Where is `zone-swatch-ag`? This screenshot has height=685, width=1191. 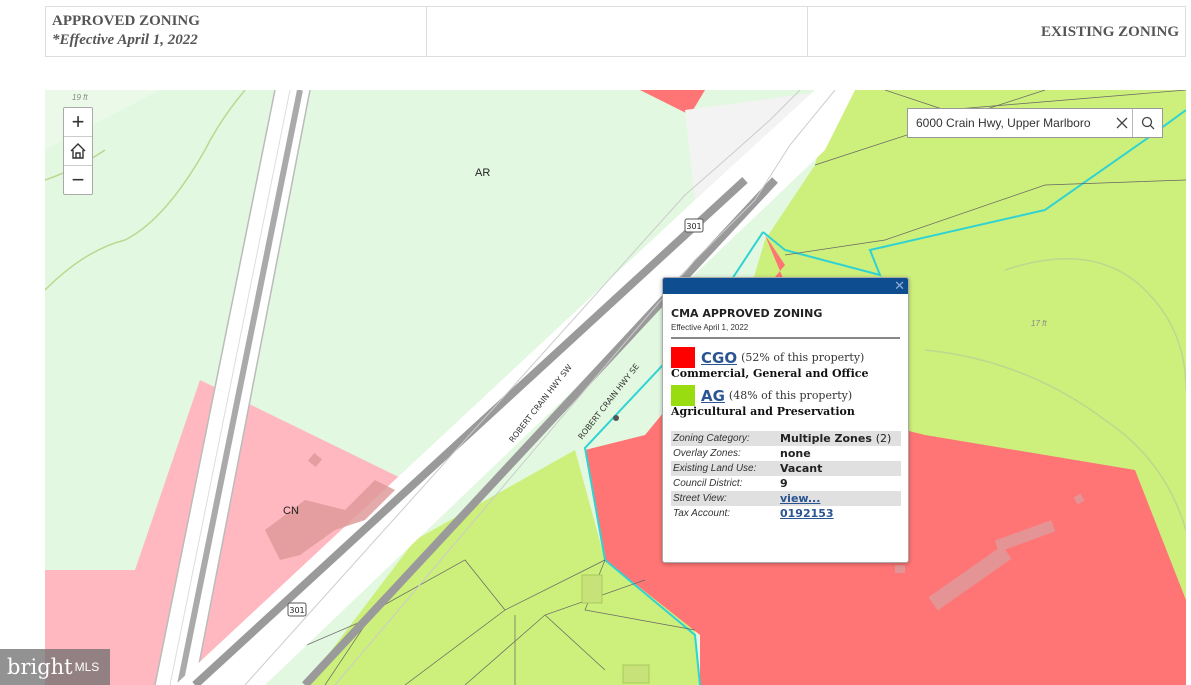
zone-swatch-ag is located at coordinates (683, 395).